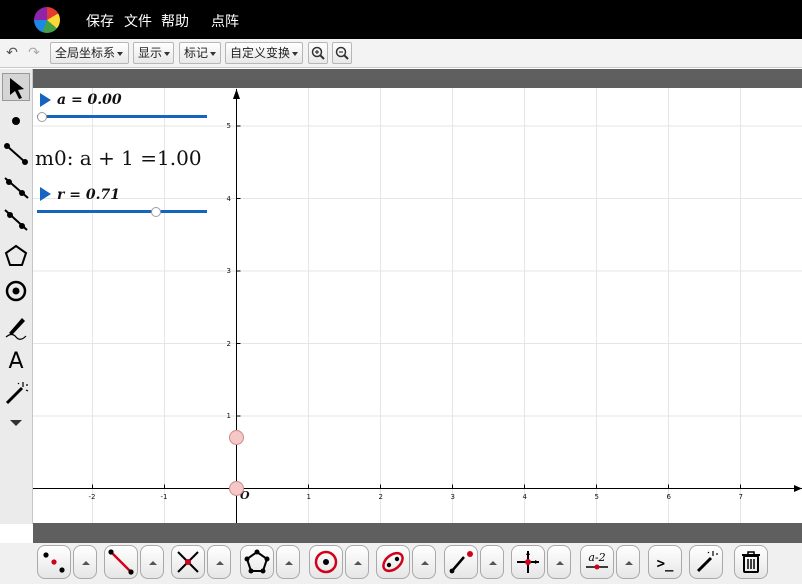  I want to click on axis-tool-button, so click(528, 562).